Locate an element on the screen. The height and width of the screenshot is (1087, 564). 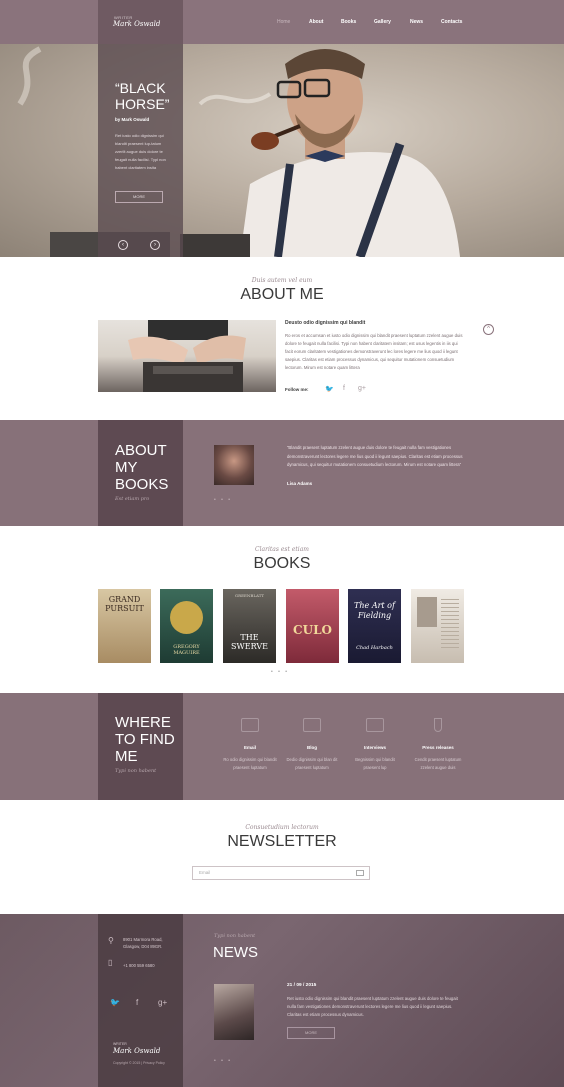
follow-label: Follow me: is located at coordinates (297, 389).